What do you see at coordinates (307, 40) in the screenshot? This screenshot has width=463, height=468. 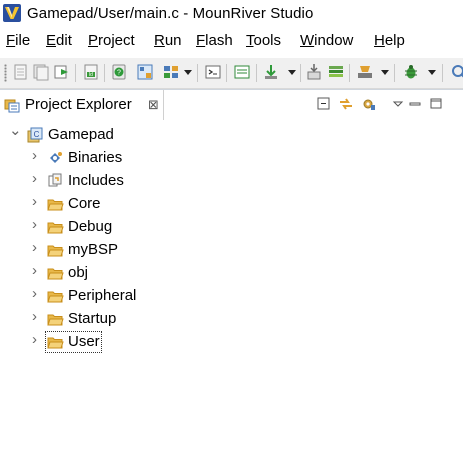 I see `menu-window-mnemonic: W` at bounding box center [307, 40].